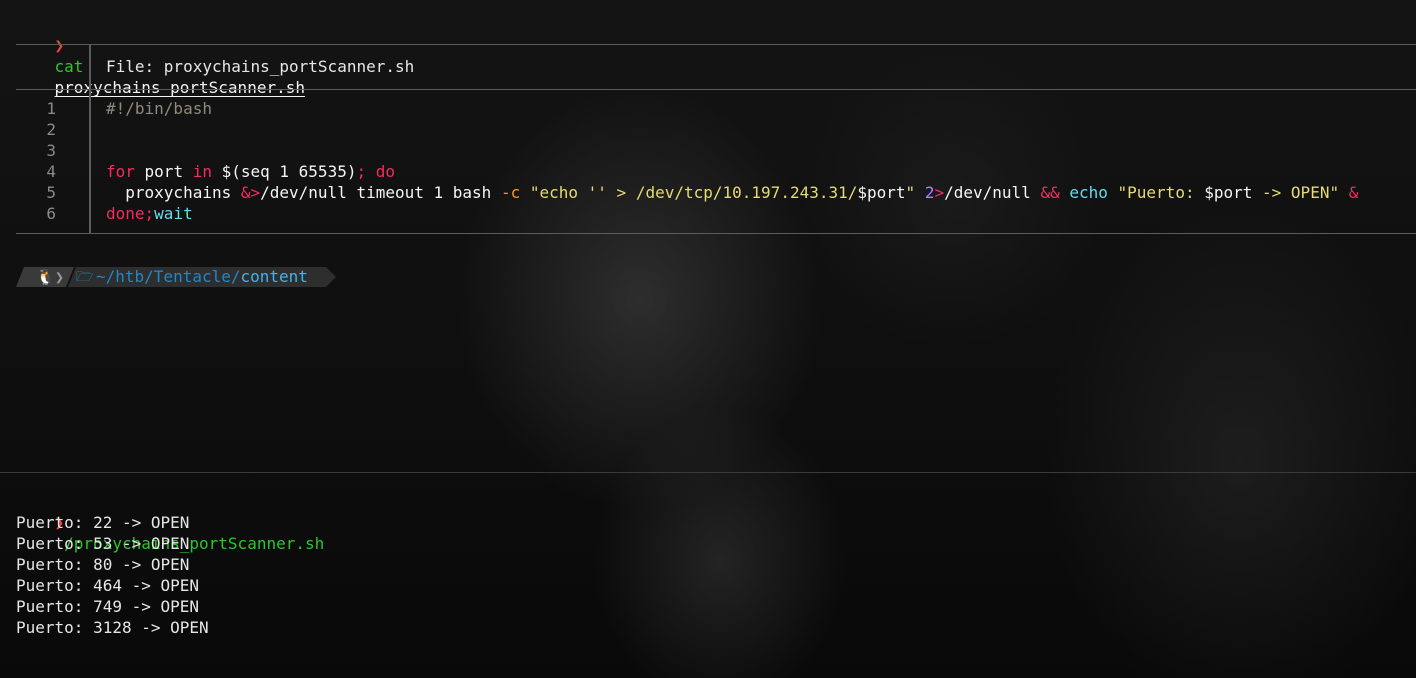  Describe the element at coordinates (179, 87) in the screenshot. I see `command-argument: proxychains_portScanner.sh` at that location.